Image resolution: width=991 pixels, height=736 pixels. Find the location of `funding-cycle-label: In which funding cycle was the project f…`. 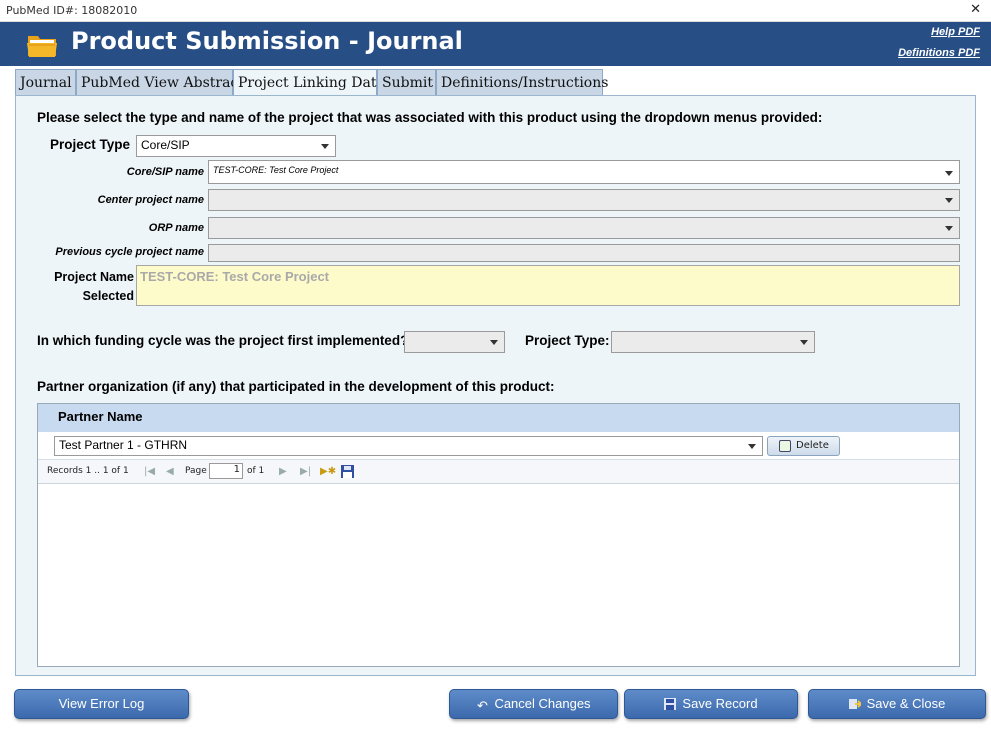

funding-cycle-label: In which funding cycle was the project f… is located at coordinates (223, 340).